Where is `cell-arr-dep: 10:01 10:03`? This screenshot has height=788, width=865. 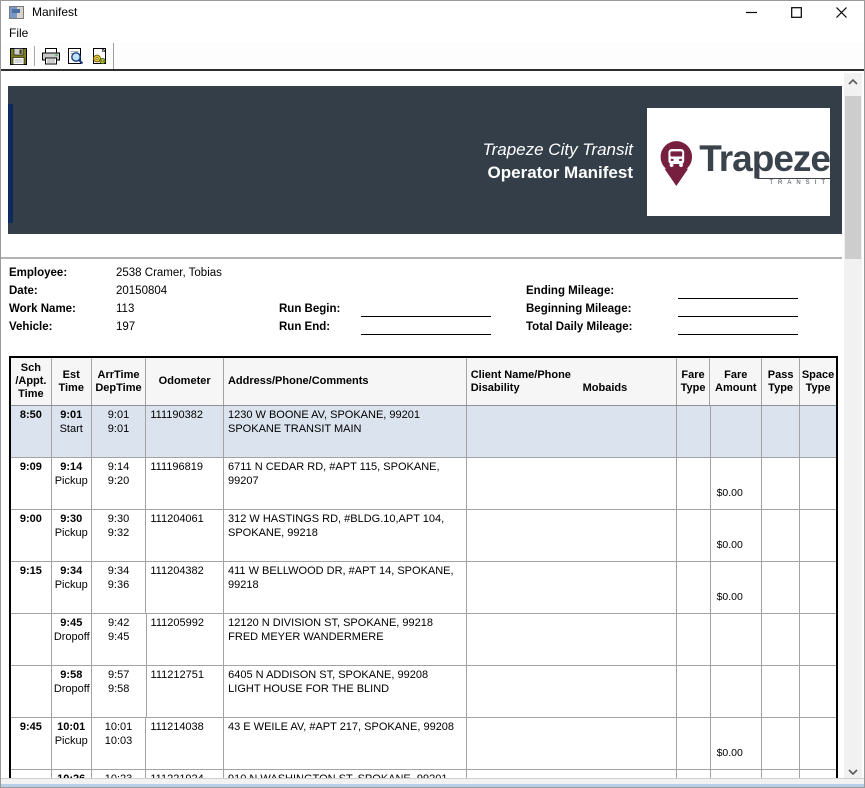 cell-arr-dep: 10:01 10:03 is located at coordinates (119, 743).